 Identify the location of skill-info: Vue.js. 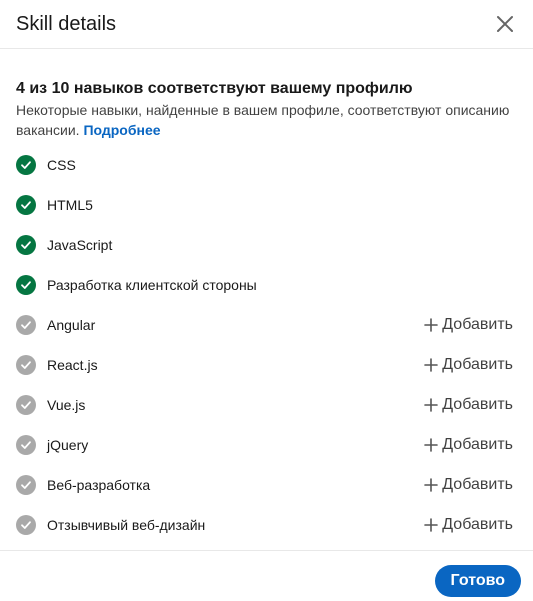
(50, 405).